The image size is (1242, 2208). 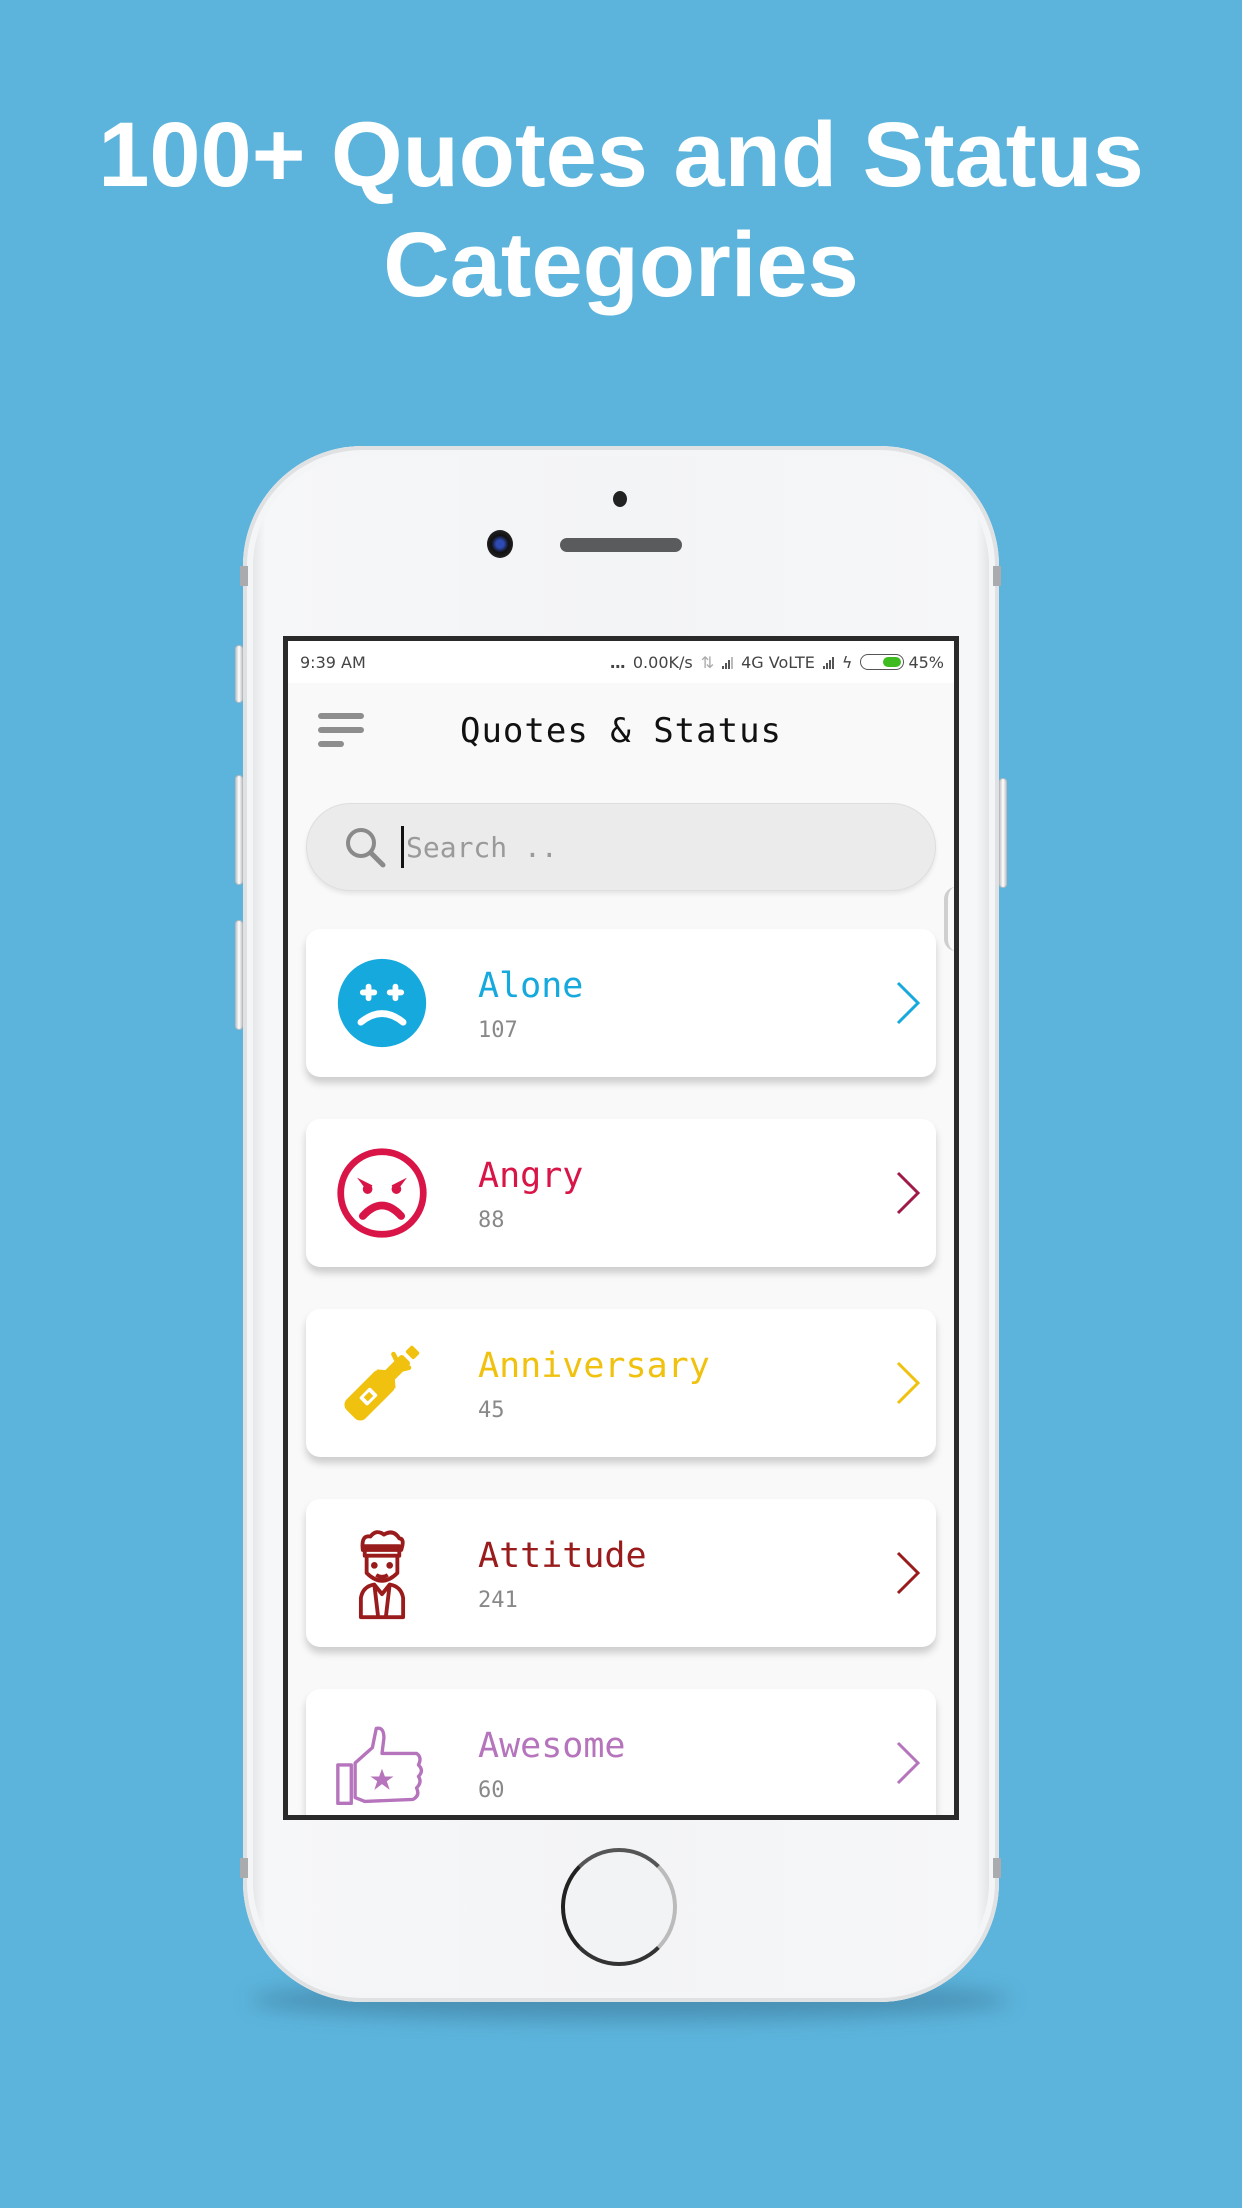 I want to click on headline-line-1: 100+ Quotes and Status, so click(x=621, y=155).